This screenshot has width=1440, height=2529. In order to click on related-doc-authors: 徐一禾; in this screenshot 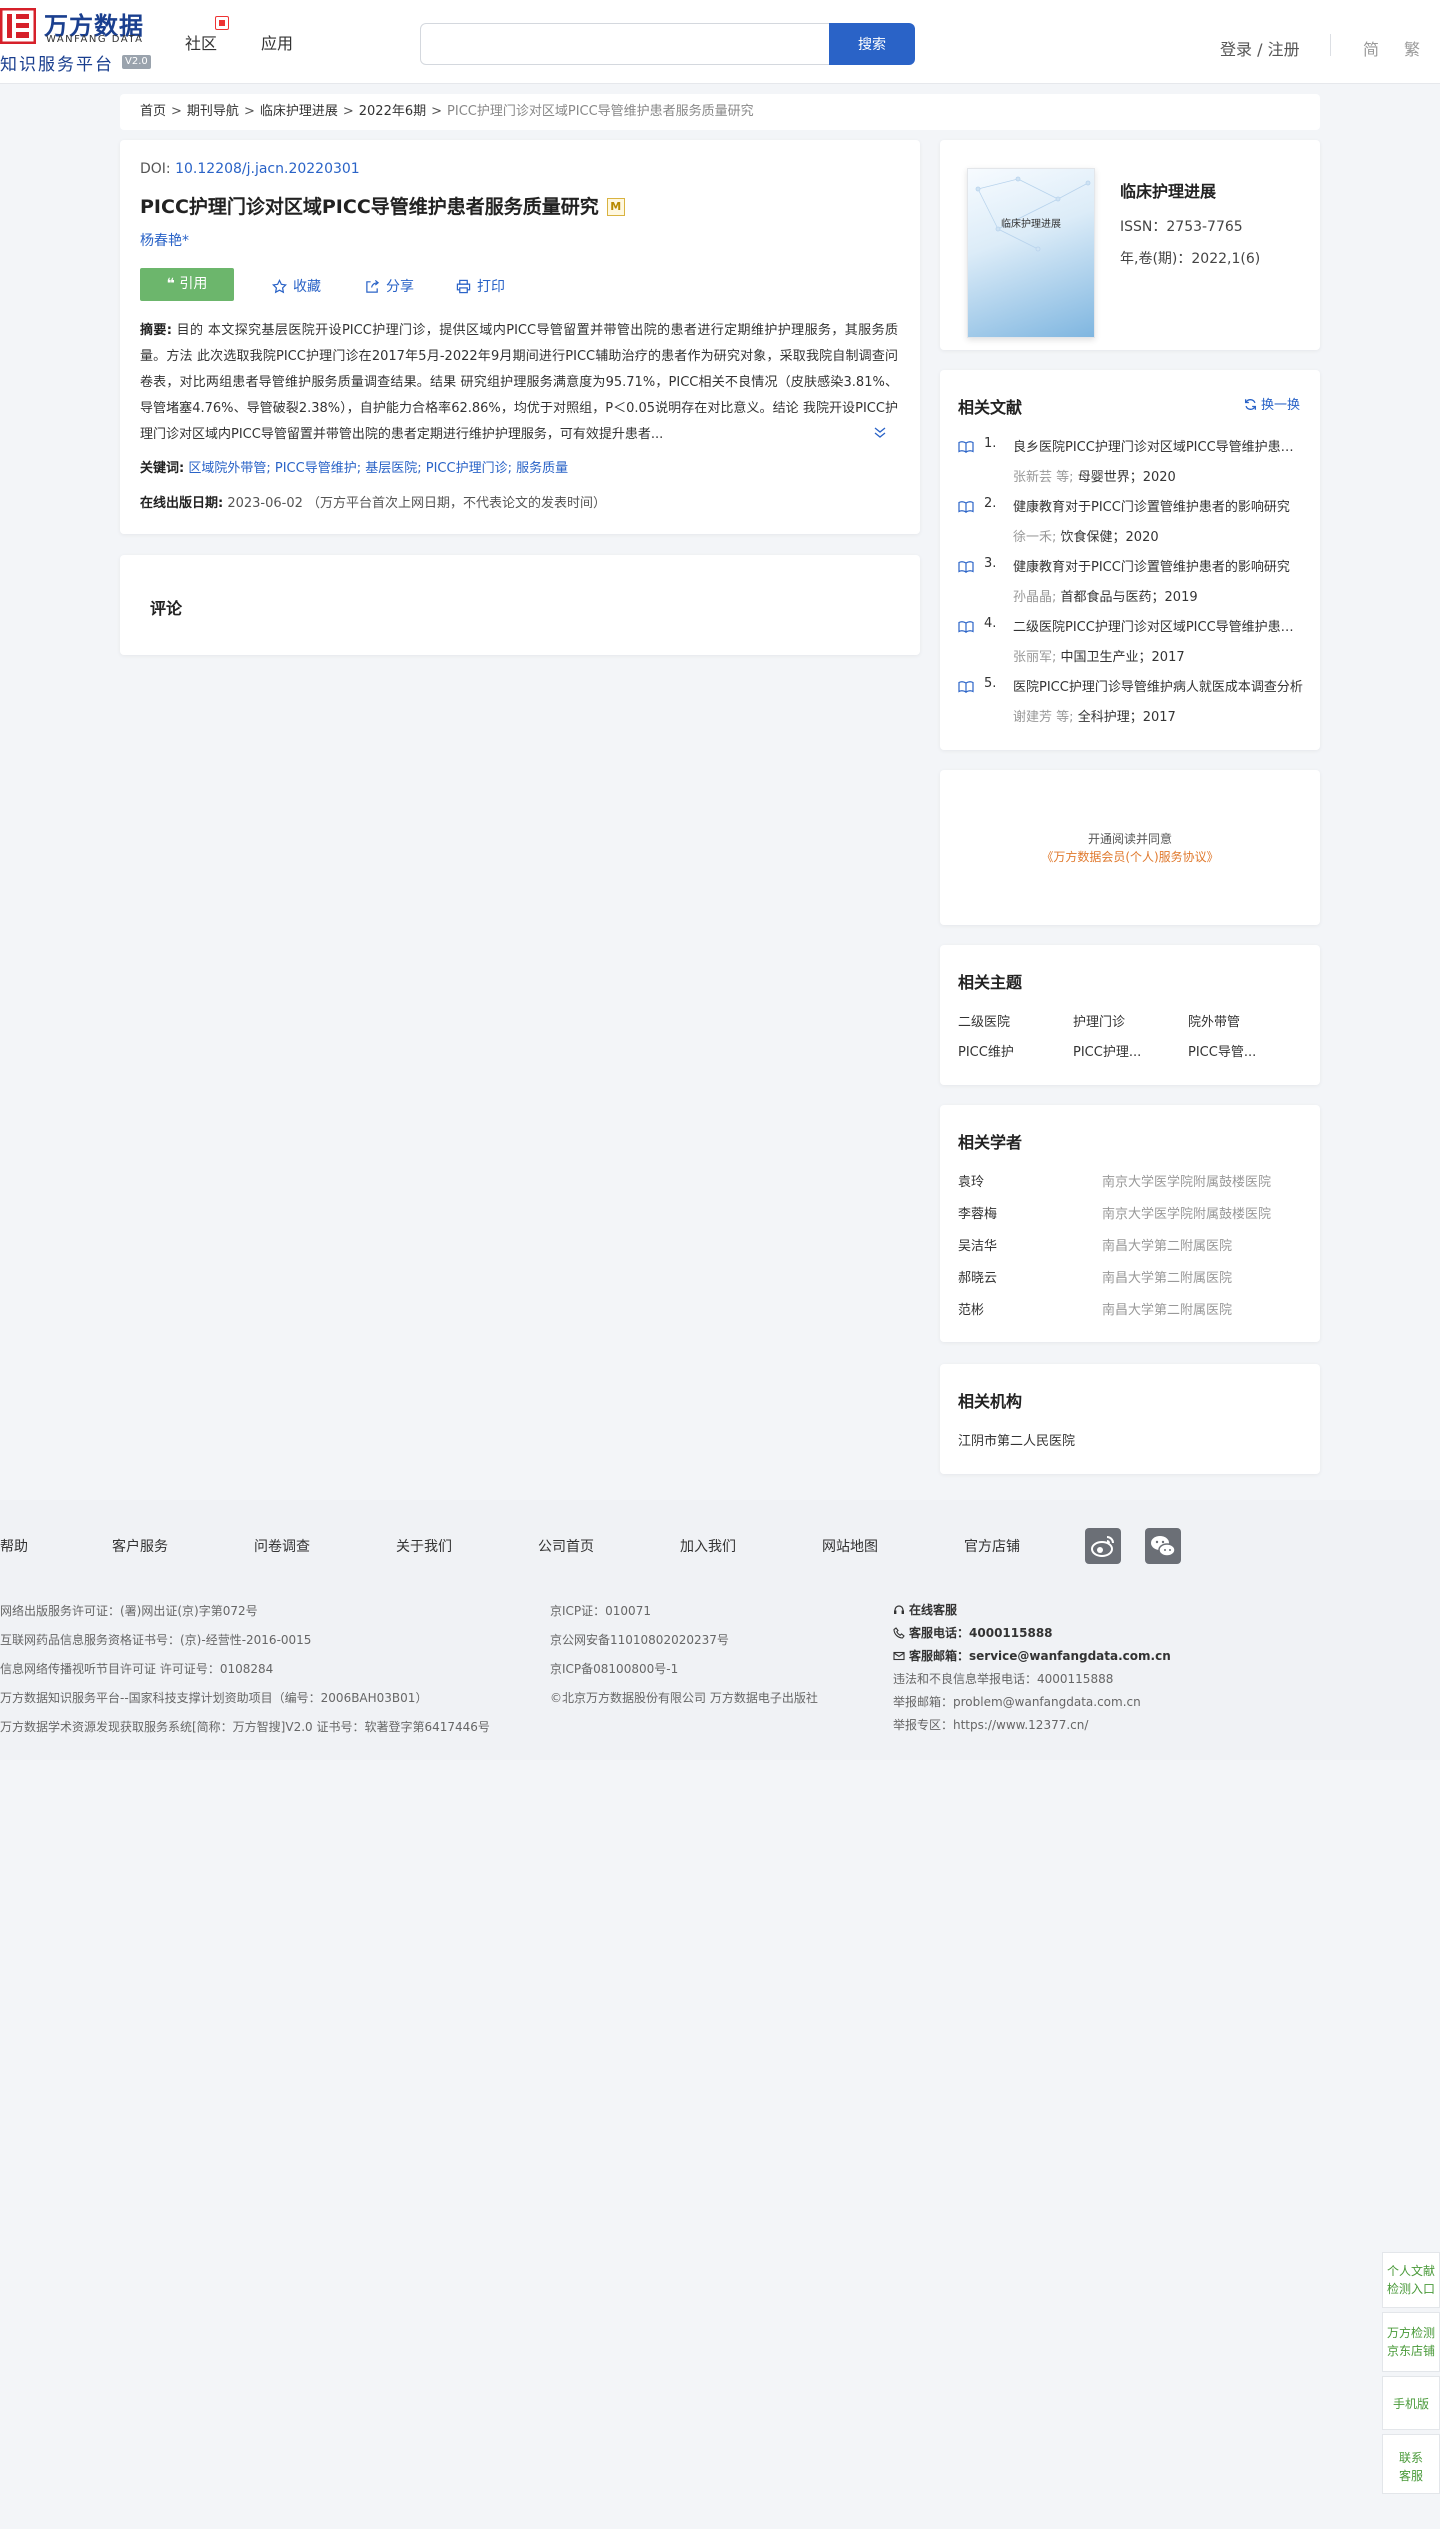, I will do `click(1035, 537)`.